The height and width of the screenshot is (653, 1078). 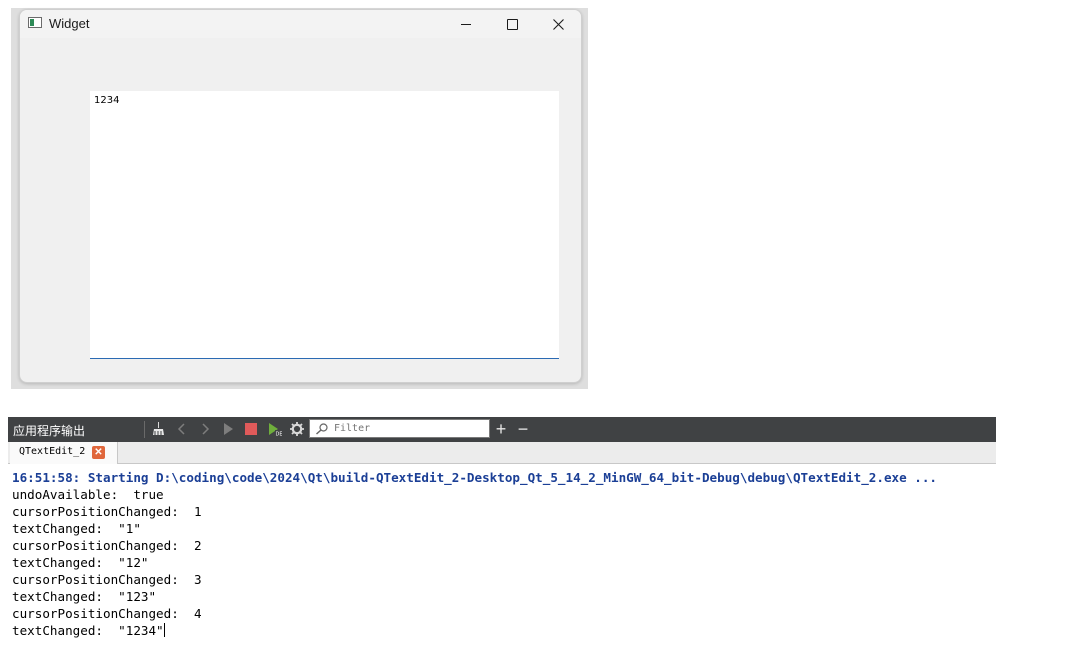 I want to click on tab-label: QTextEdit_2, so click(x=52, y=451).